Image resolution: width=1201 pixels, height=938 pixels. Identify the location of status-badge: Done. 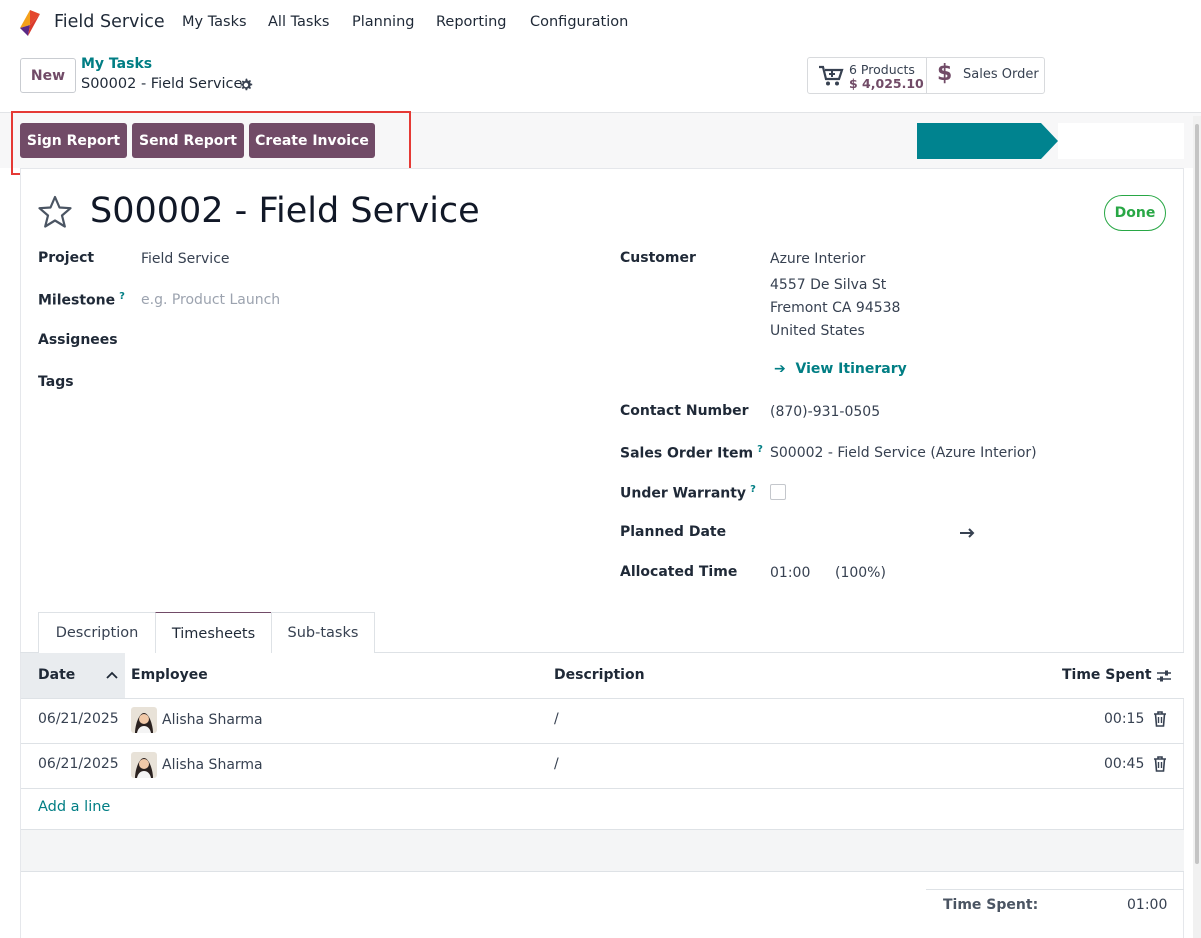
(1135, 213).